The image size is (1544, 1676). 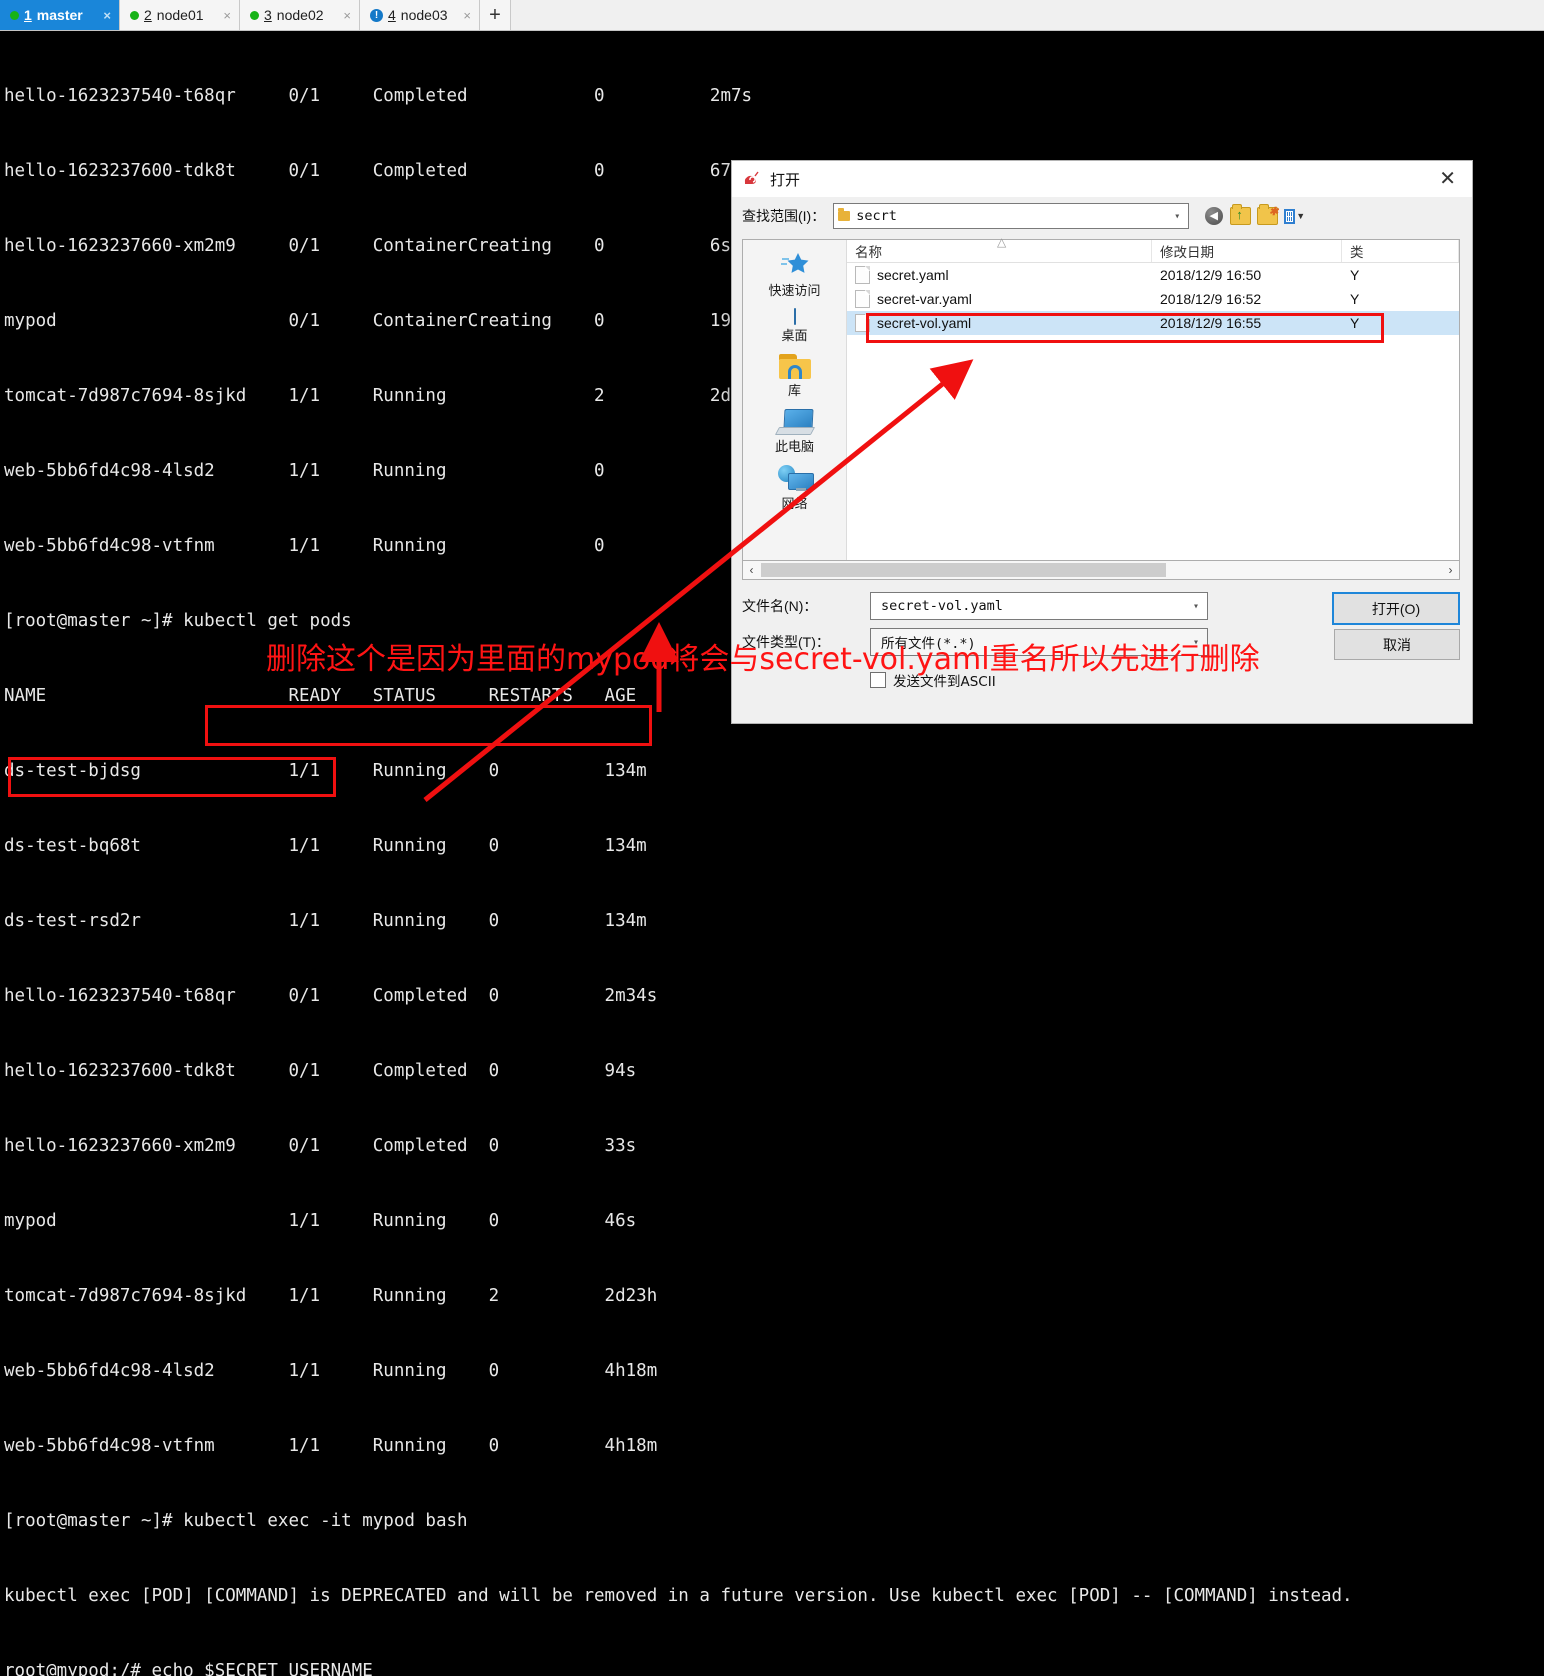 What do you see at coordinates (1450, 570) in the screenshot?
I see `scroll-right-icon: ›` at bounding box center [1450, 570].